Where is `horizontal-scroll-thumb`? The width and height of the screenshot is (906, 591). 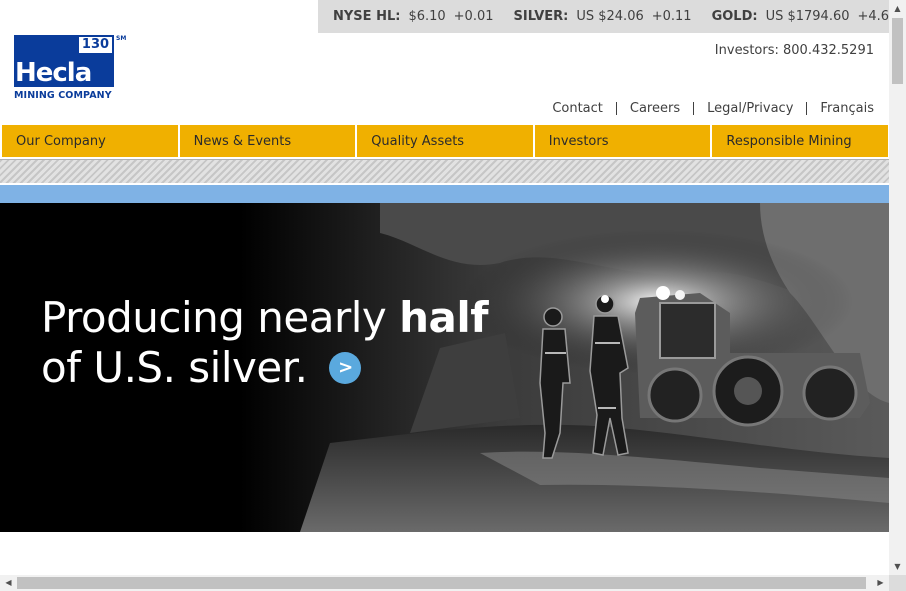
horizontal-scroll-thumb is located at coordinates (441, 583).